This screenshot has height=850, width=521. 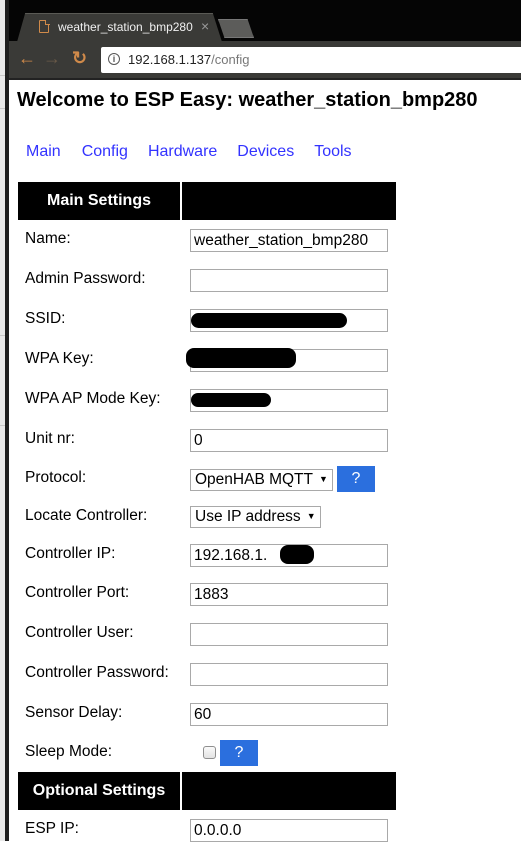 I want to click on protocol-help-button: ?, so click(x=356, y=479).